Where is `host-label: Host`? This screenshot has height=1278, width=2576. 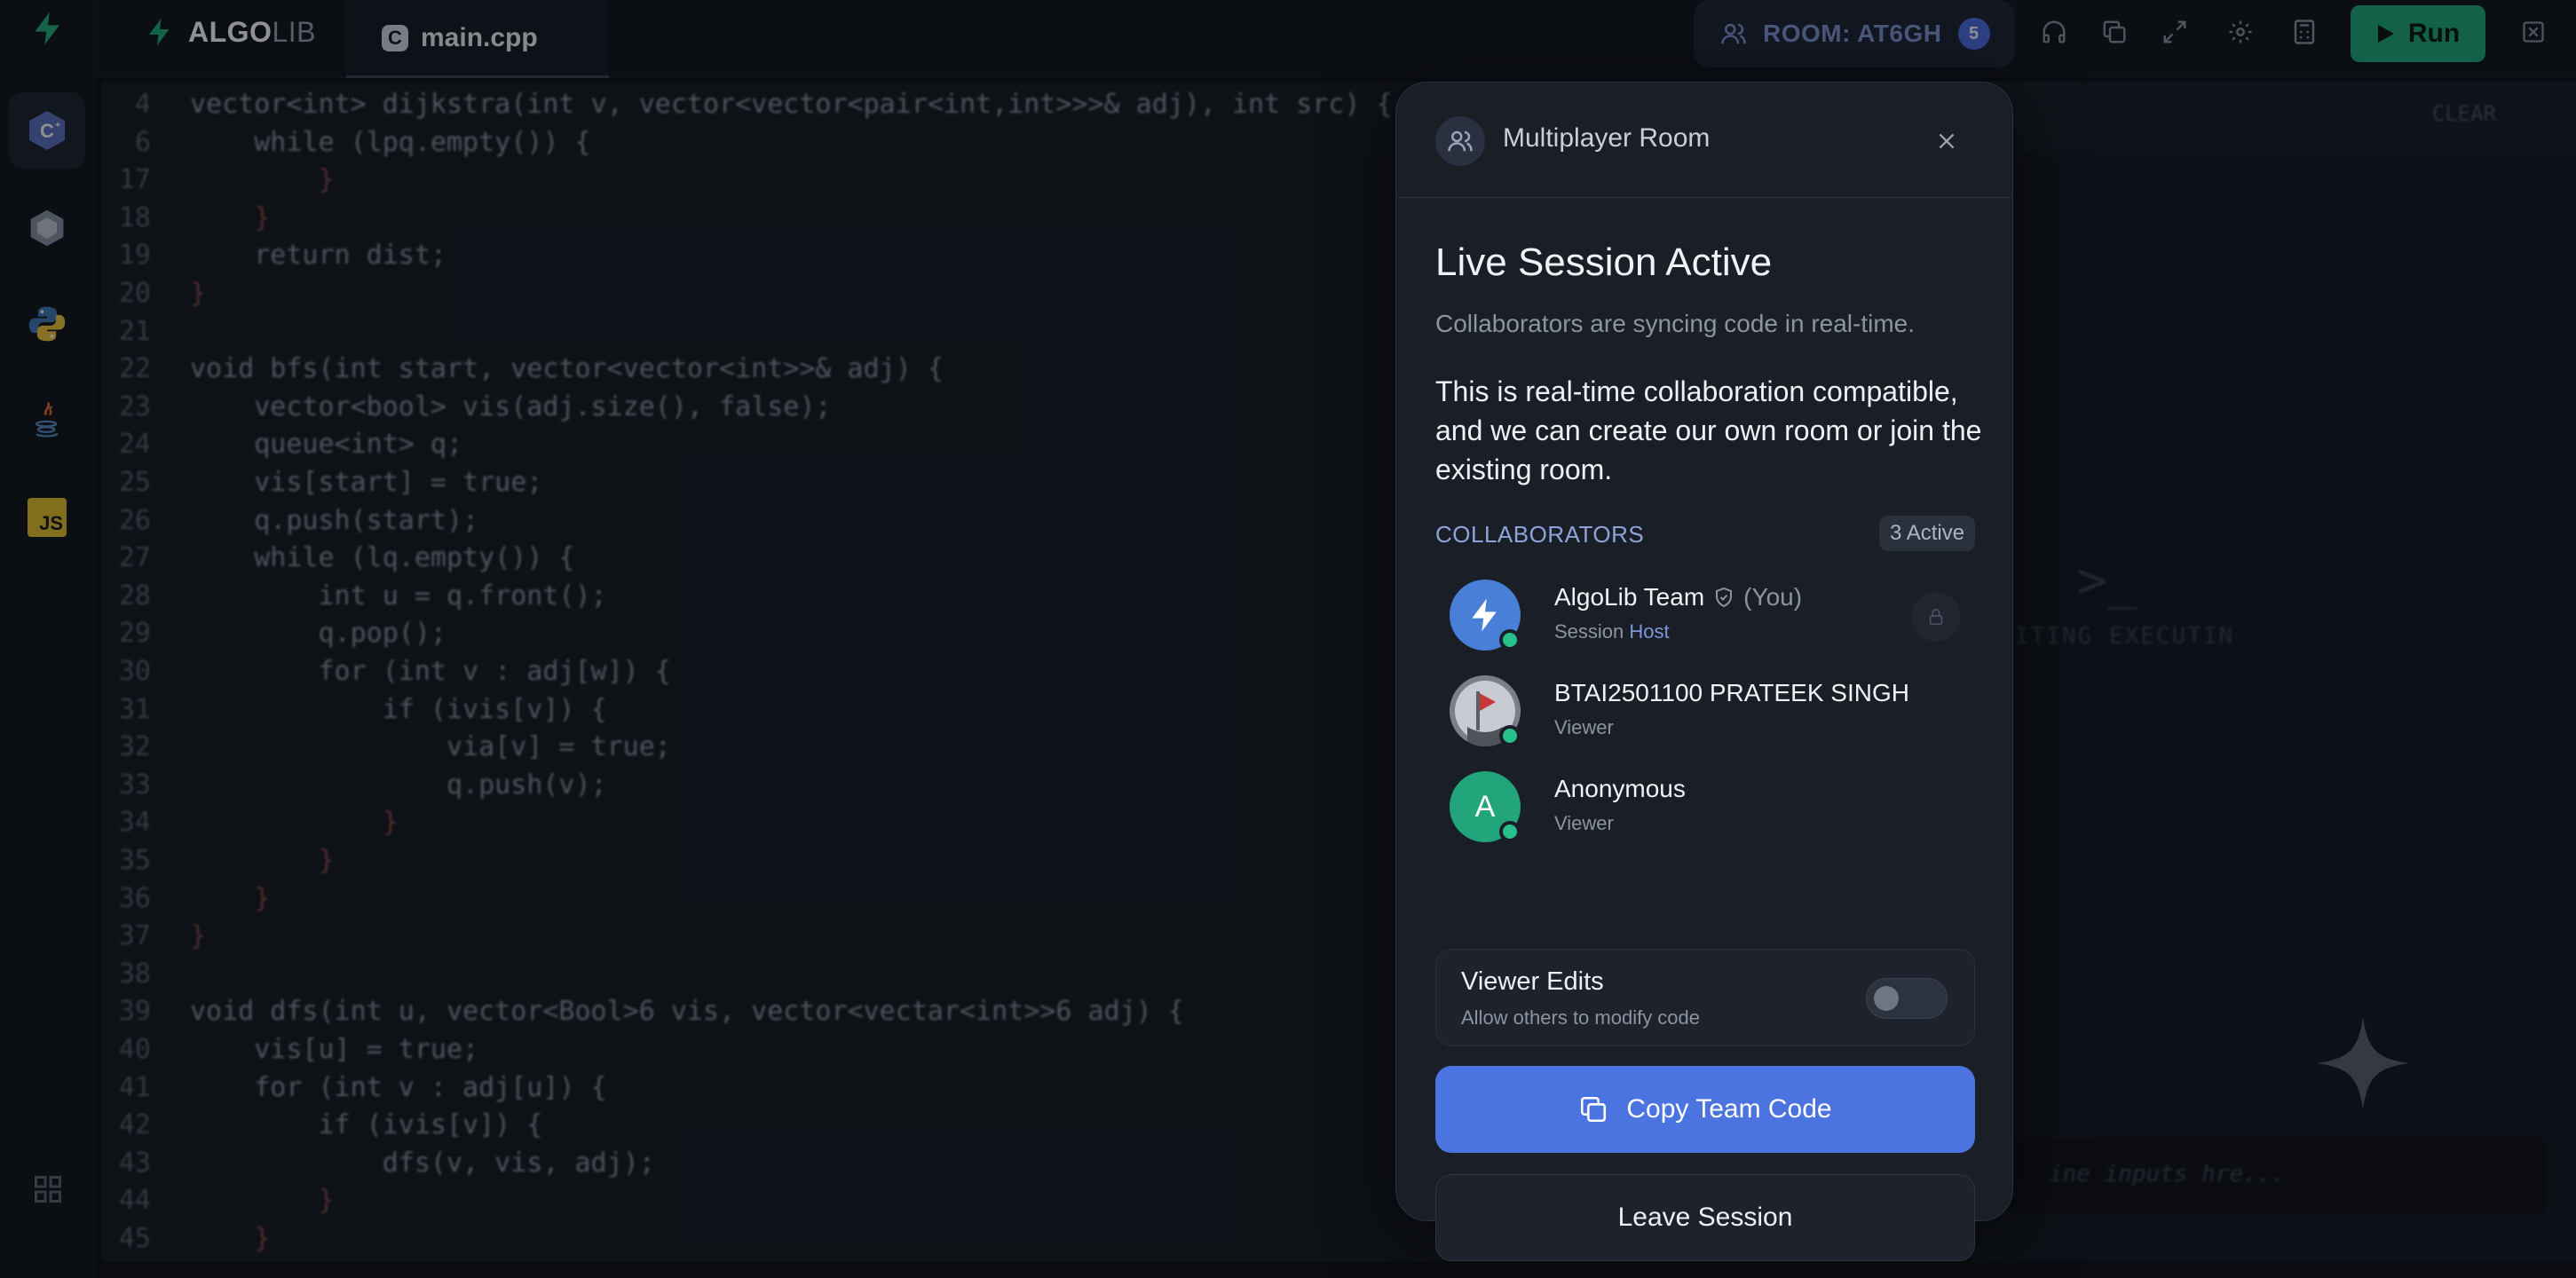
host-label: Host is located at coordinates (1649, 631).